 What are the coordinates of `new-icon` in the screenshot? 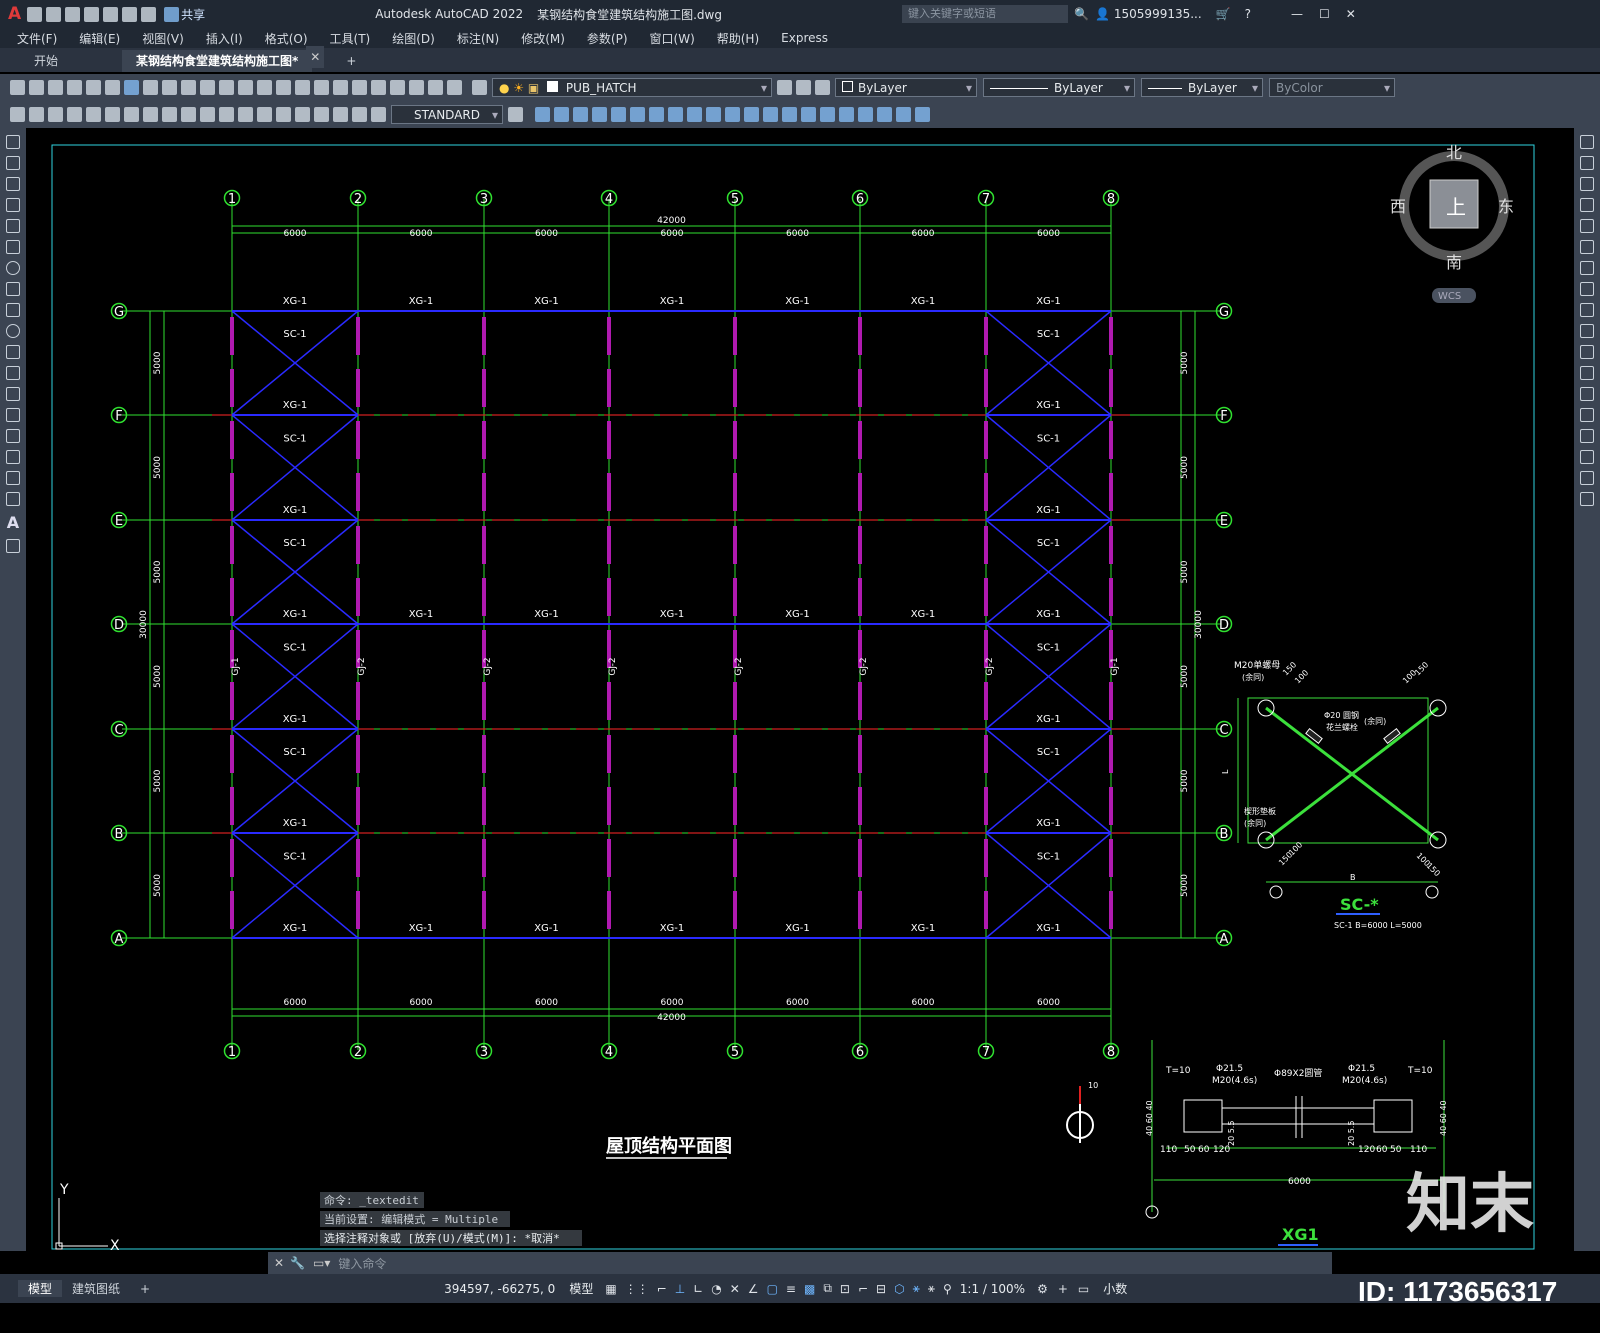 It's located at (35, 14).